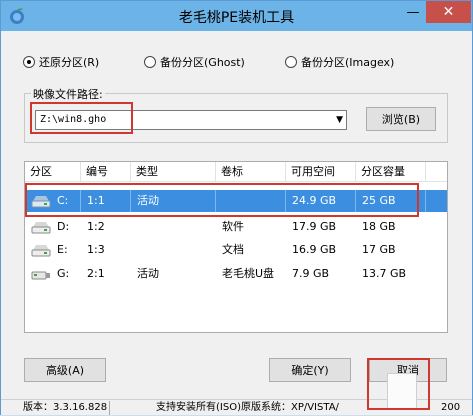 The height and width of the screenshot is (416, 473). Describe the element at coordinates (402, 391) in the screenshot. I see `resize-grip` at that location.